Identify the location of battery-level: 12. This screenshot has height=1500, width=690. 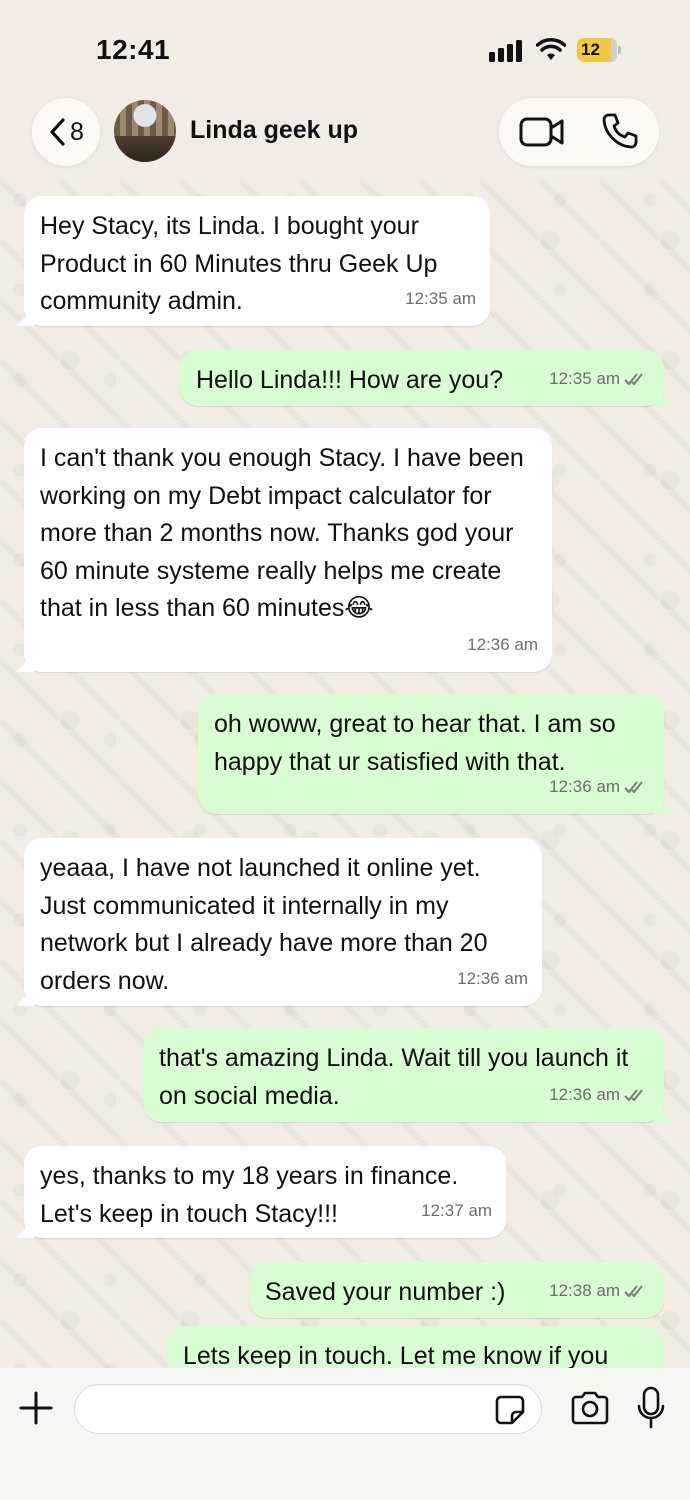
(590, 49).